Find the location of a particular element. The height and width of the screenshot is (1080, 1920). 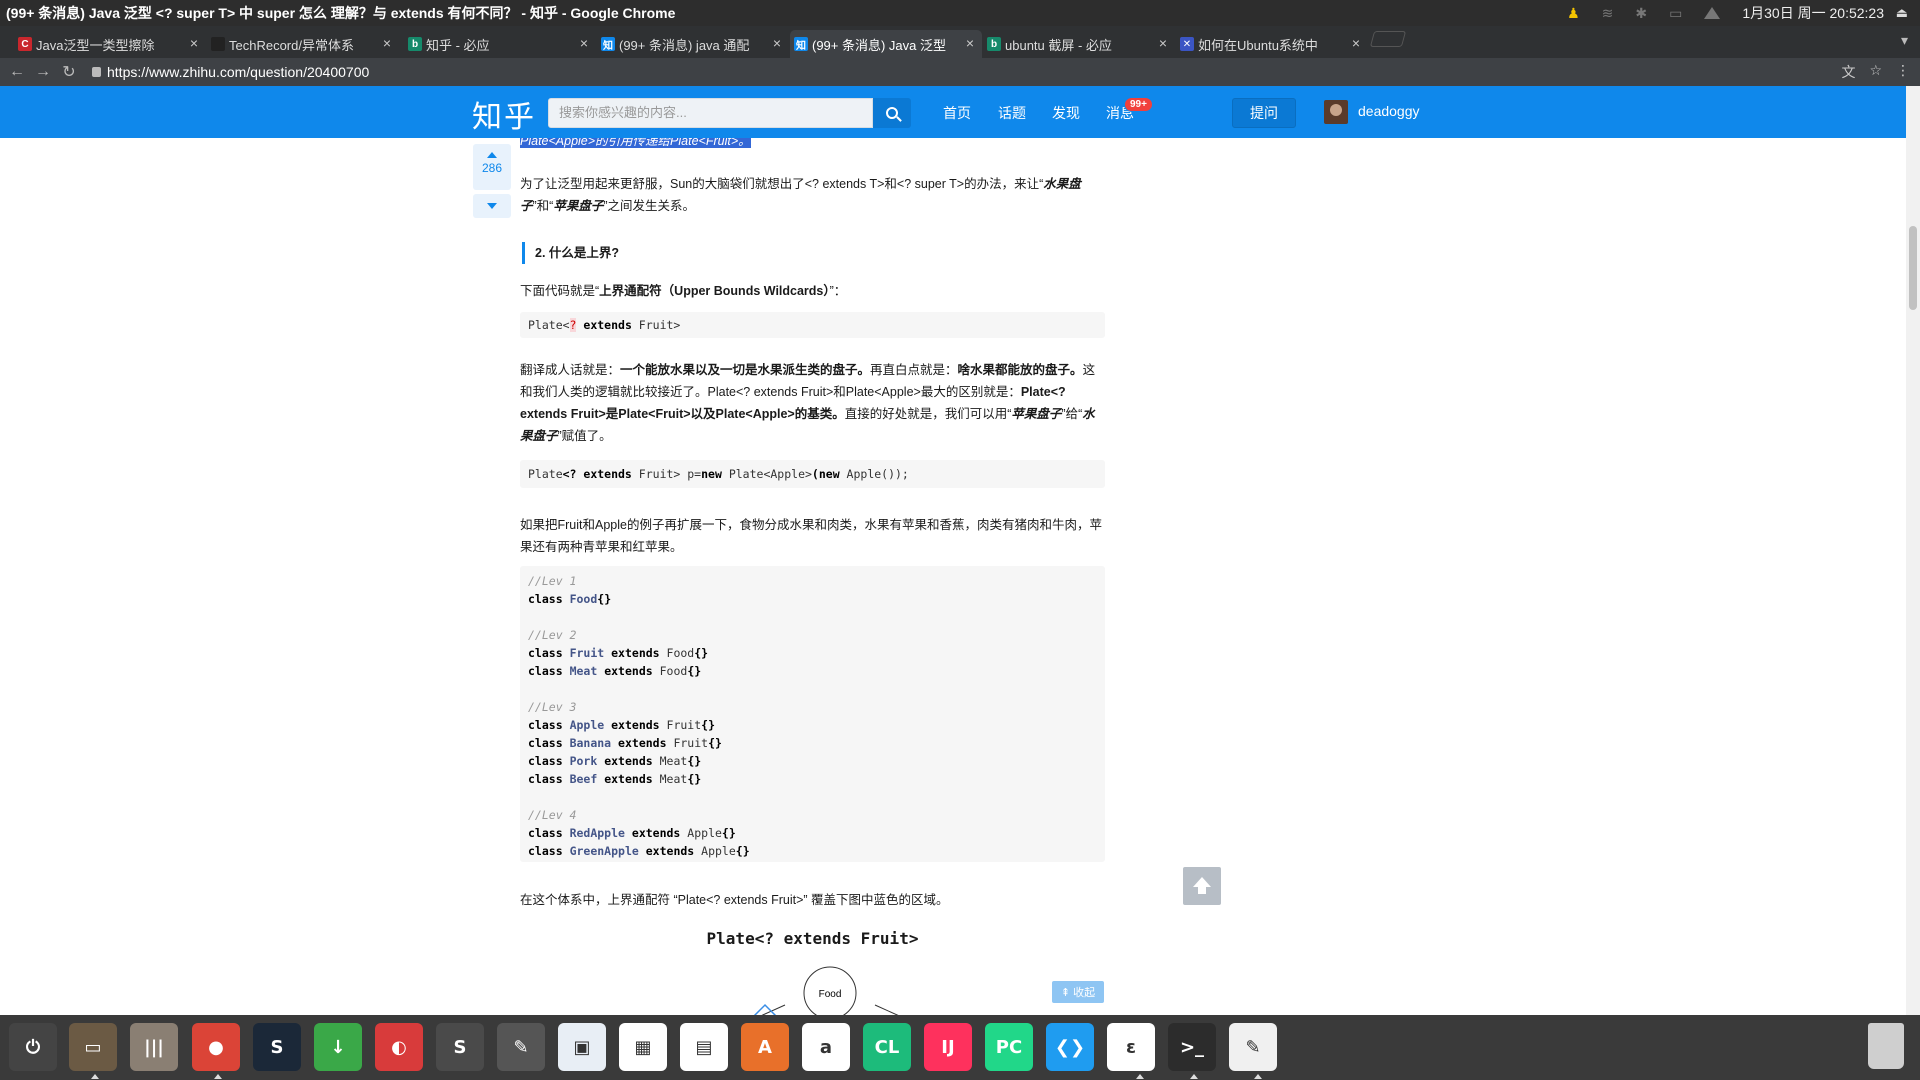

window-menu-icon: ▾ is located at coordinates (1904, 40).